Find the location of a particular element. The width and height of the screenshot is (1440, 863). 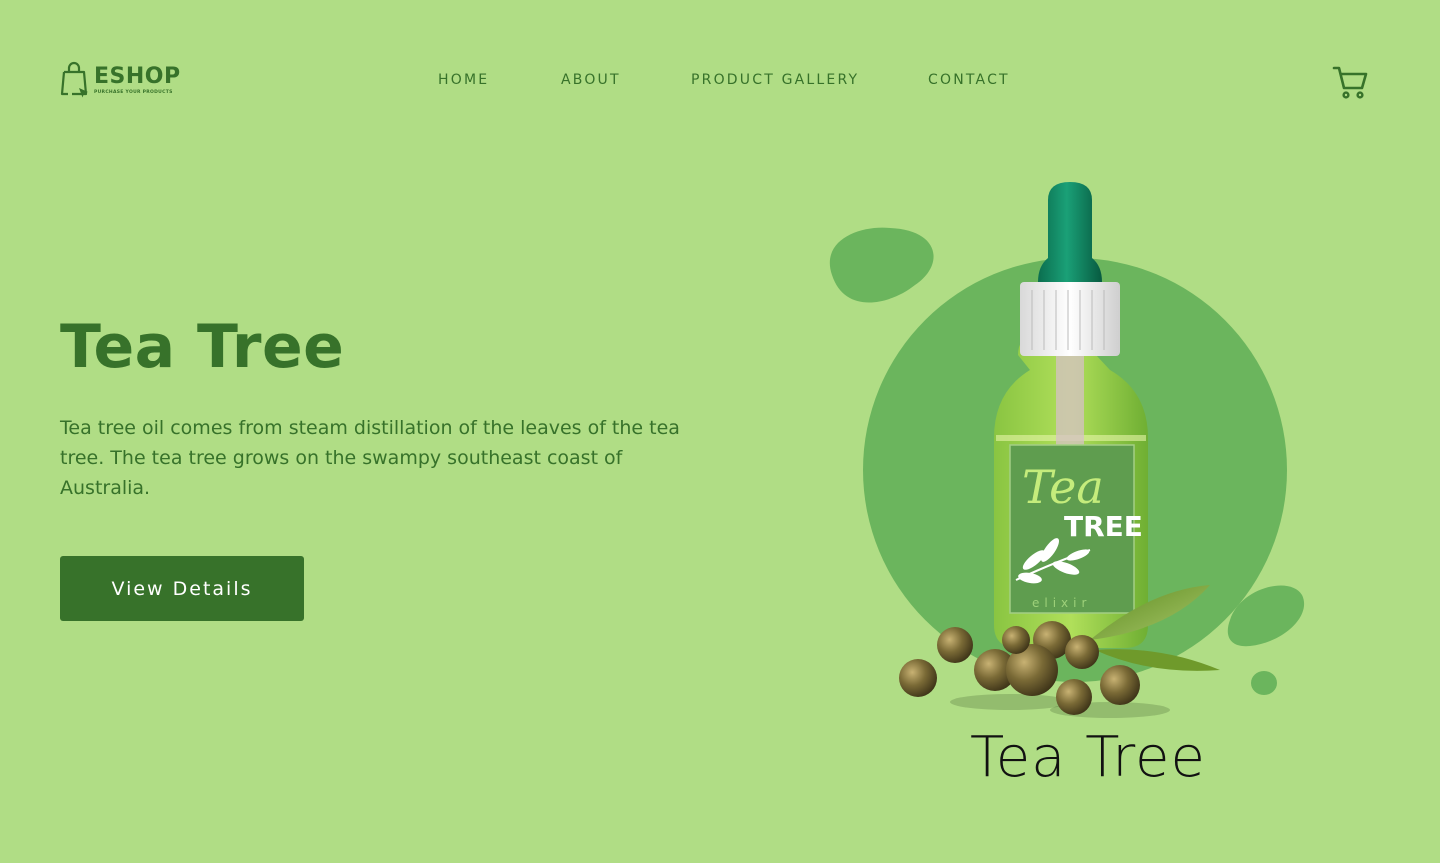

hero-title: Tea Tree is located at coordinates (202, 347).